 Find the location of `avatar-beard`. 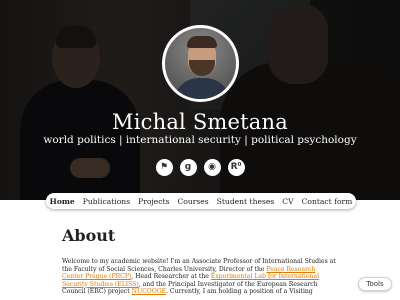

avatar-beard is located at coordinates (202, 68).